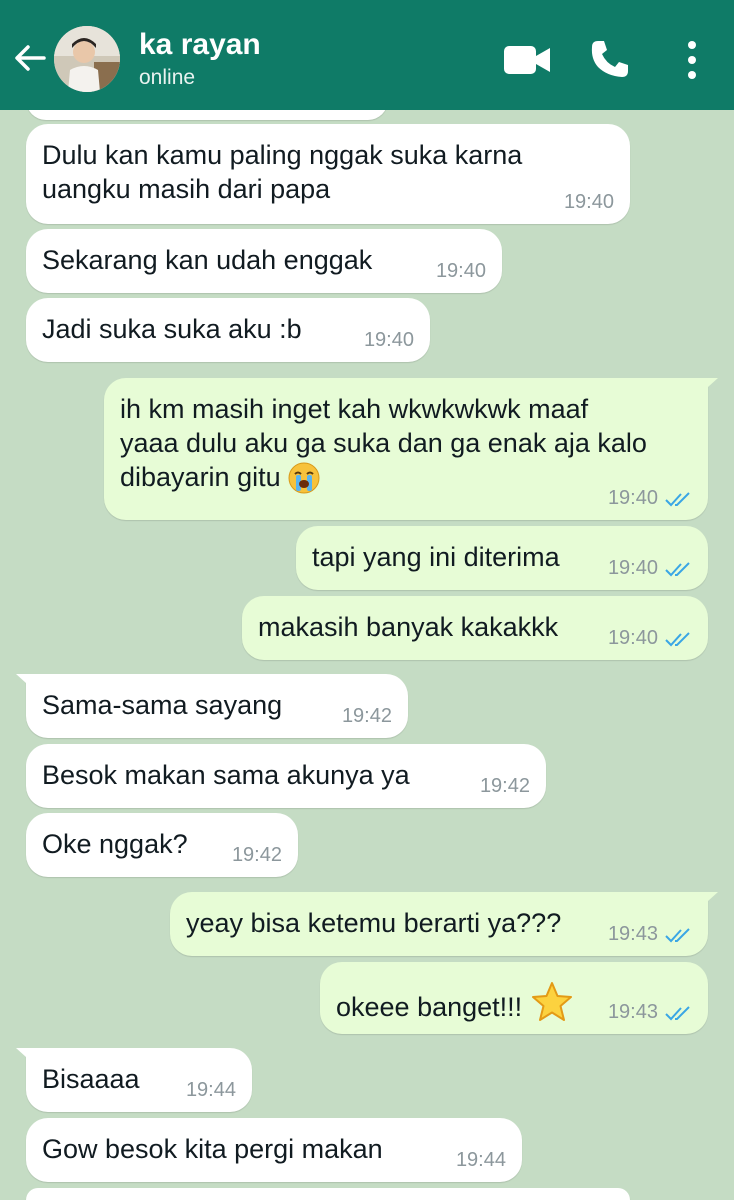  I want to click on message-bubble-incoming: Besok makan sama akunya ya 19:42, so click(286, 776).